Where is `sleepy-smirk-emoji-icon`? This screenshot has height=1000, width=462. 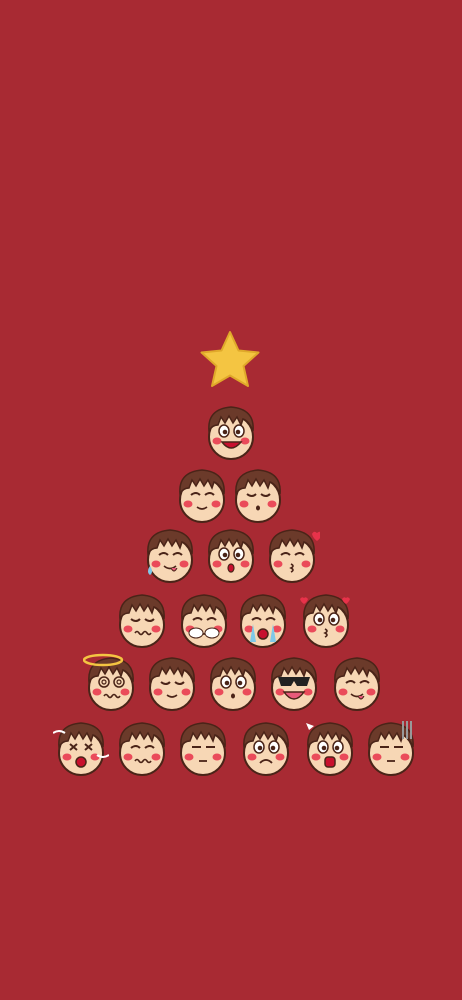
sleepy-smirk-emoji-icon is located at coordinates (172, 683).